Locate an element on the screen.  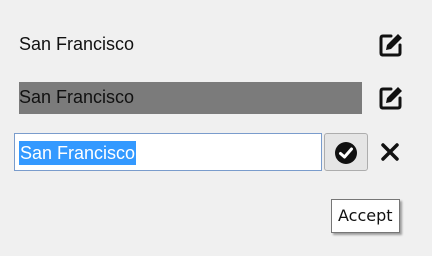
city-input: San Francisco is located at coordinates (168, 152).